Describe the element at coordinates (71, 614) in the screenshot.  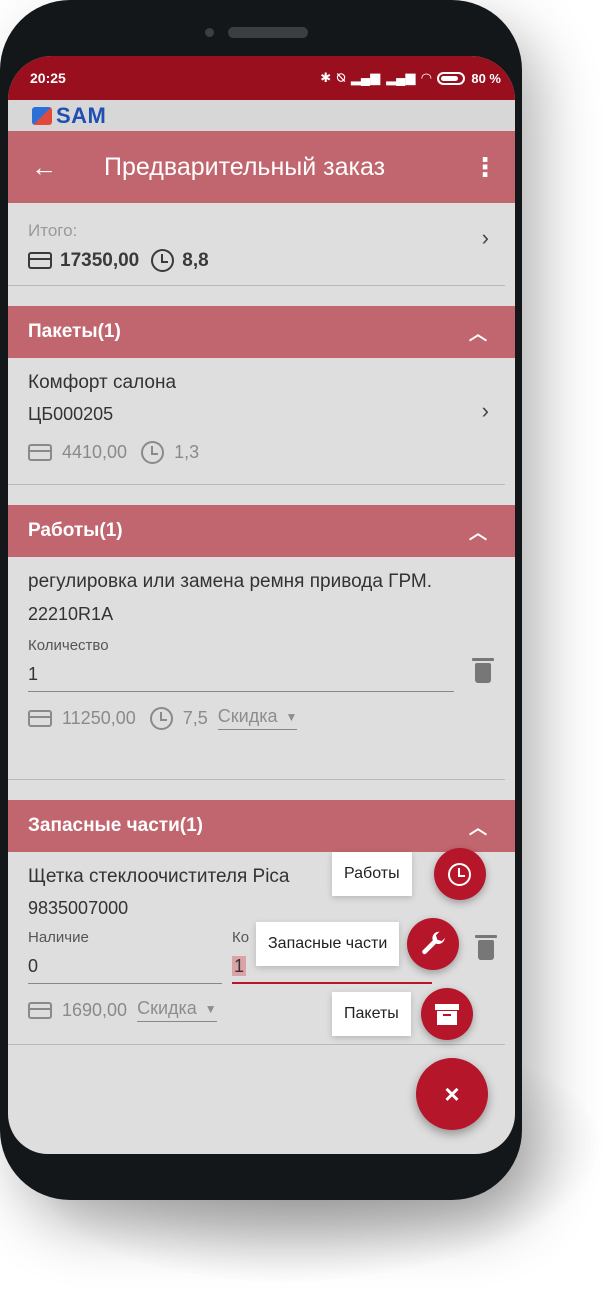
I see `work-code: 22210R1A` at that location.